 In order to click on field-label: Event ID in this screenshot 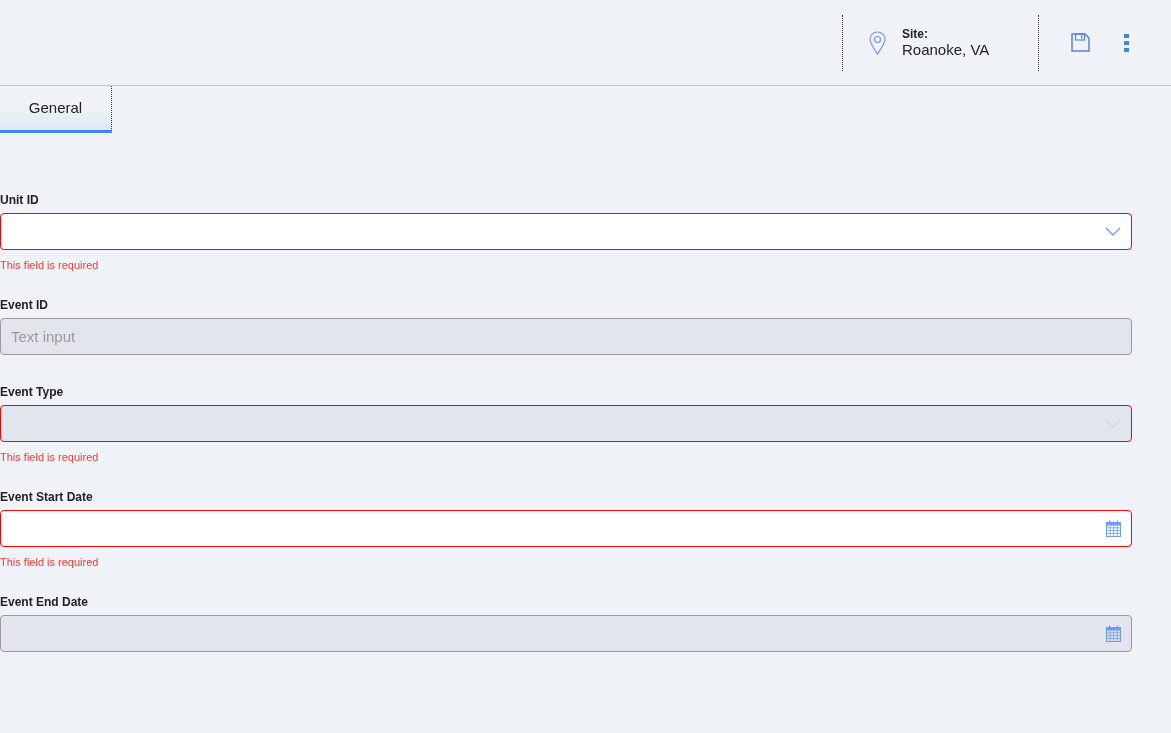, I will do `click(24, 305)`.